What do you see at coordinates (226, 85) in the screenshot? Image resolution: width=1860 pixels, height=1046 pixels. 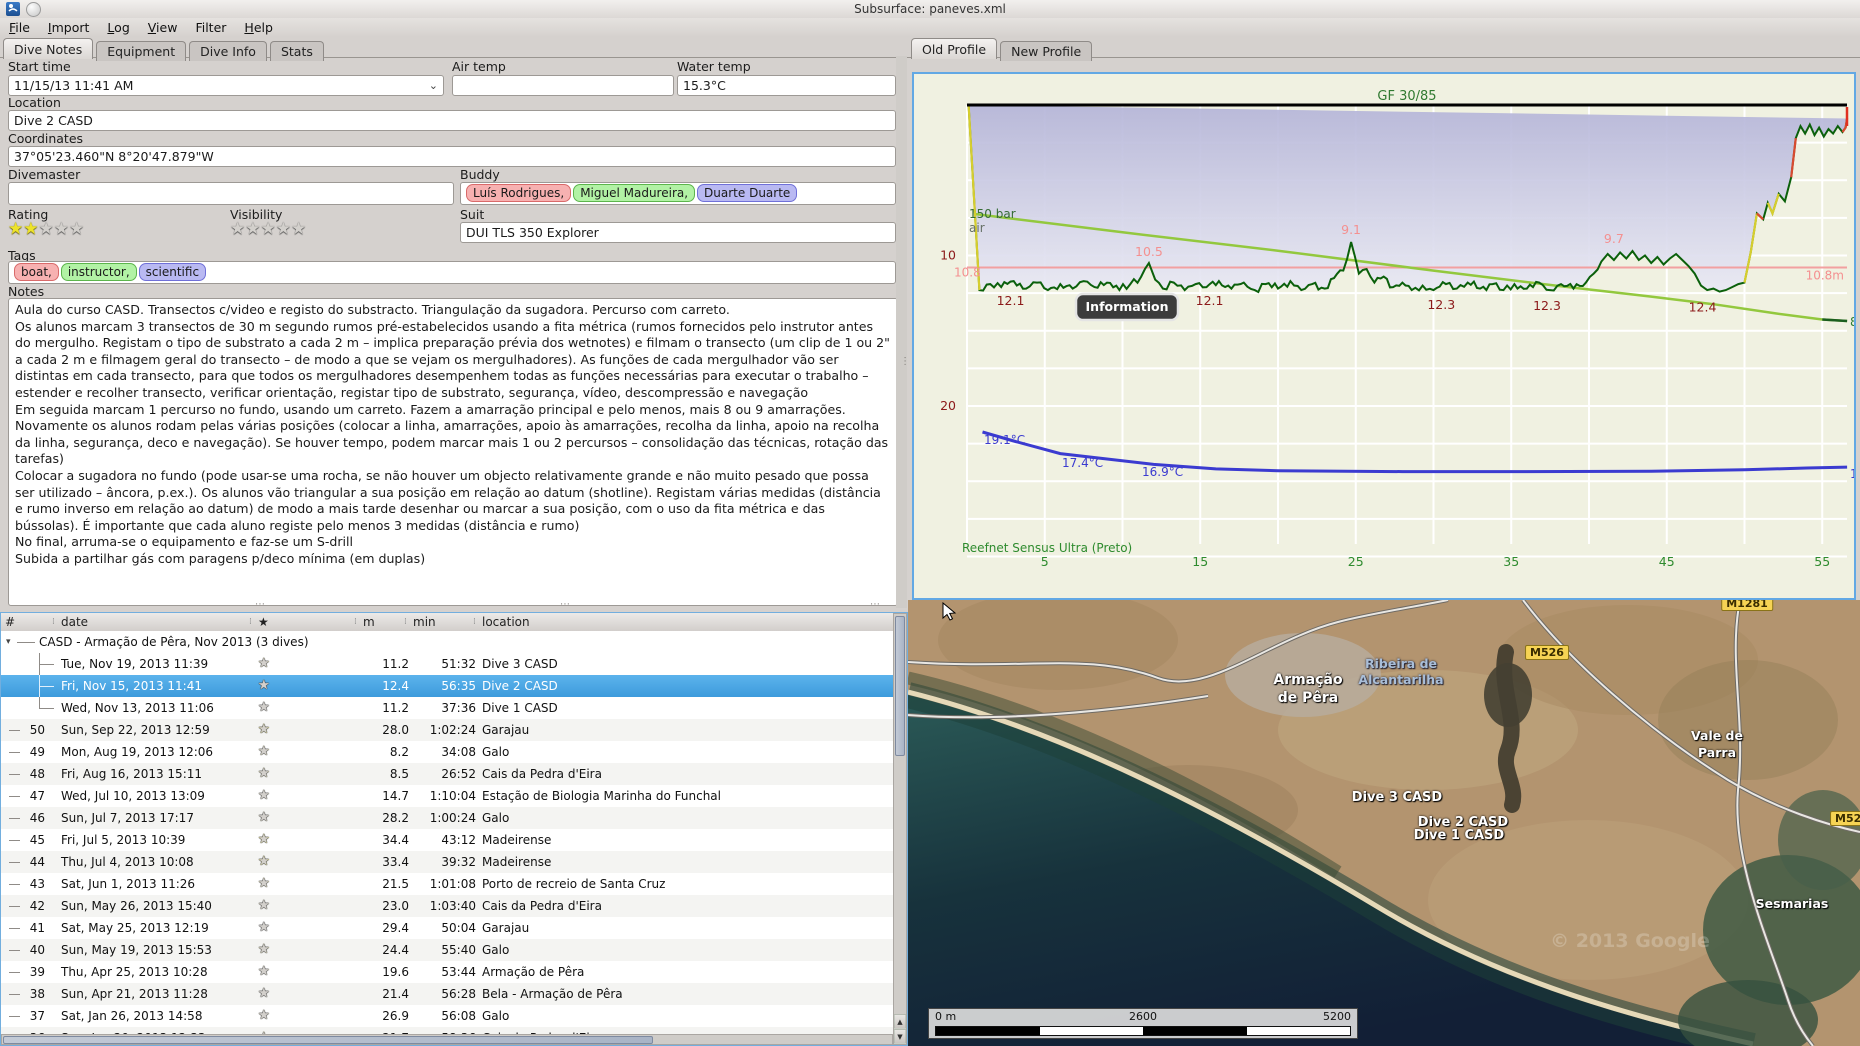 I see `start-time-combobox: 11/15/13 11:41 AM ⌄` at bounding box center [226, 85].